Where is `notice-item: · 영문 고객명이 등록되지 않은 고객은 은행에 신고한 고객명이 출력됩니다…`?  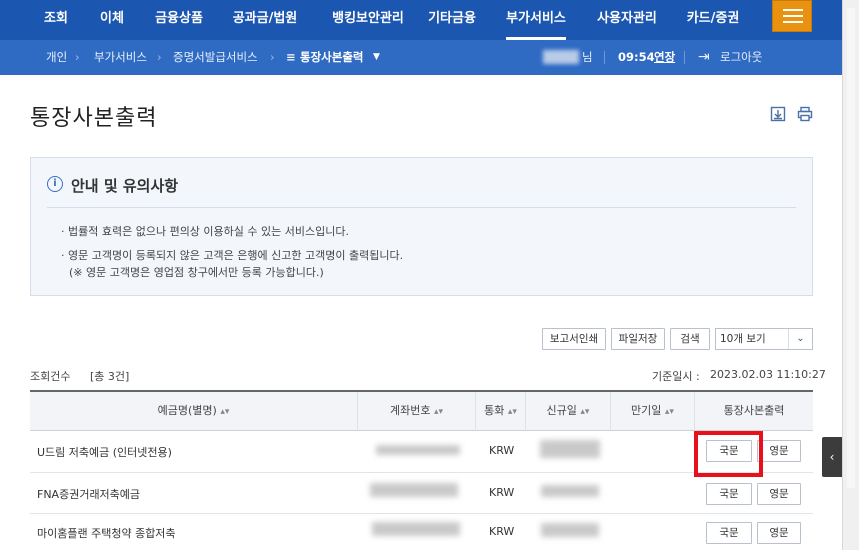 notice-item: · 영문 고객명이 등록되지 않은 고객은 은행에 신고한 고객명이 출력됩니다… is located at coordinates (232, 255).